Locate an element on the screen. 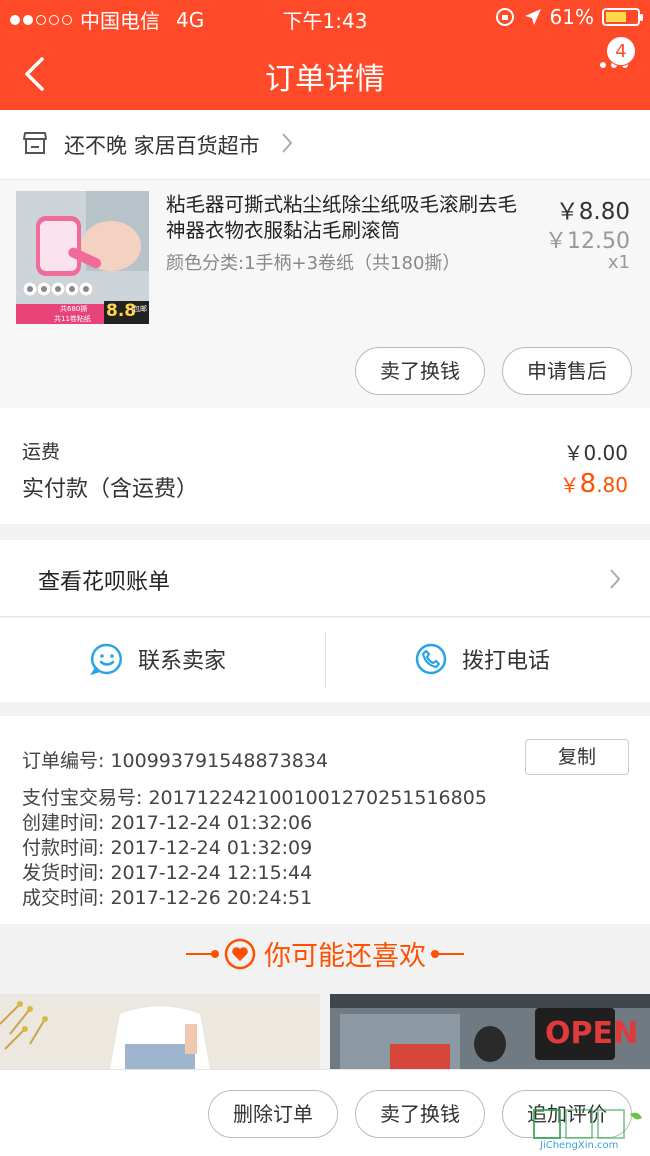  battery-icon is located at coordinates (622, 17).